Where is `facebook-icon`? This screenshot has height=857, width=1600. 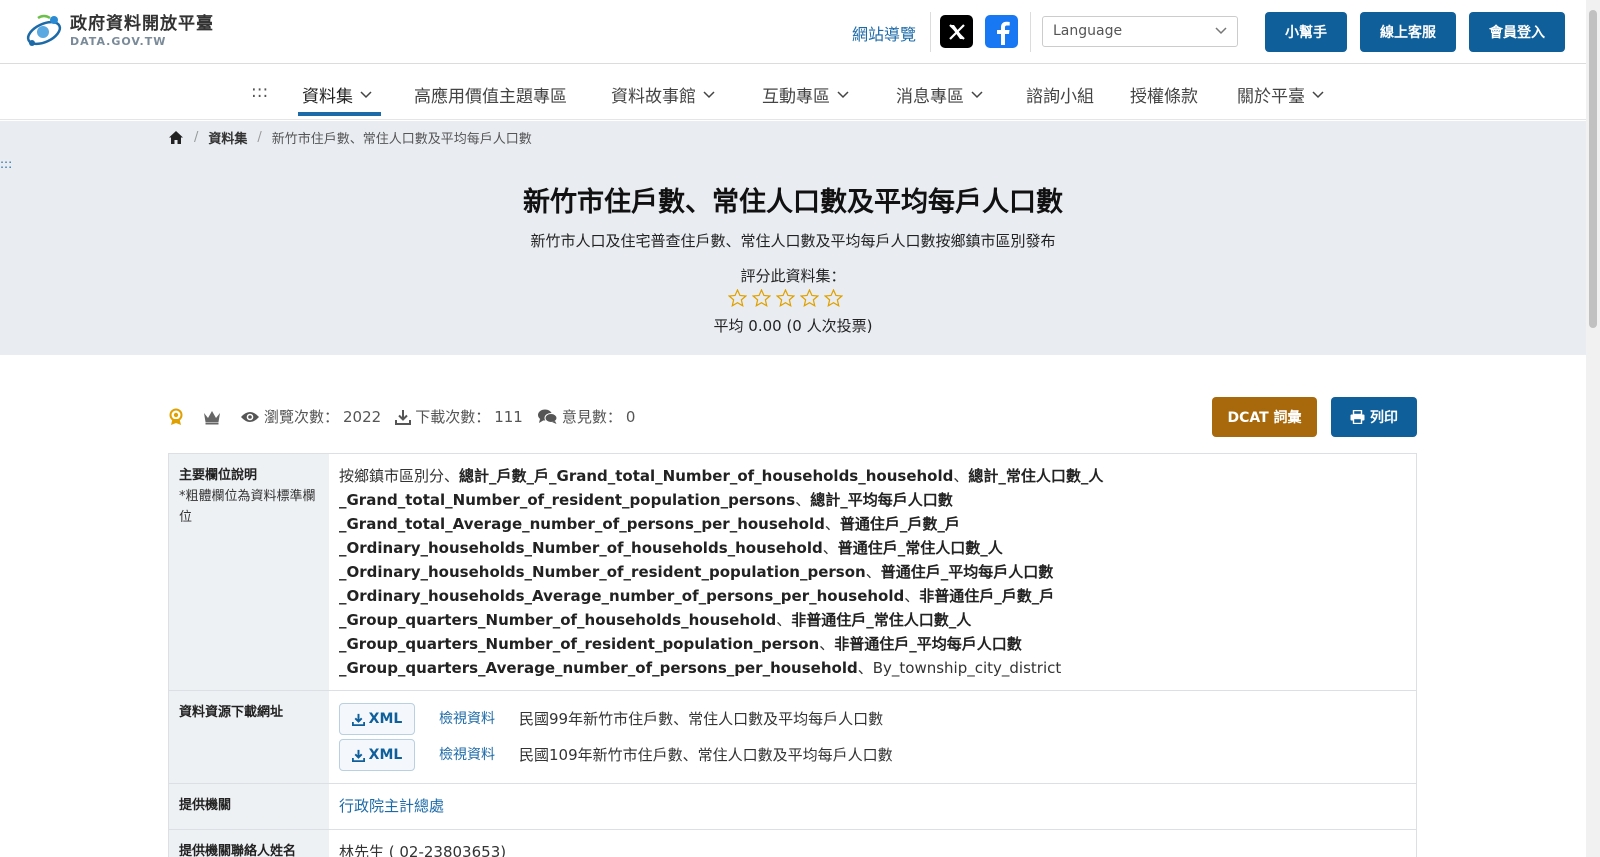
facebook-icon is located at coordinates (1001, 31).